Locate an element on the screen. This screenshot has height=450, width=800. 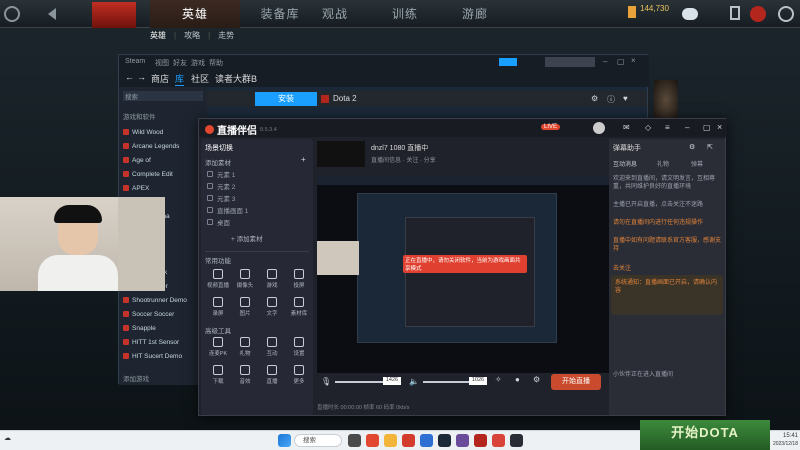
tool-button: 更多 is located at coordinates (299, 375).